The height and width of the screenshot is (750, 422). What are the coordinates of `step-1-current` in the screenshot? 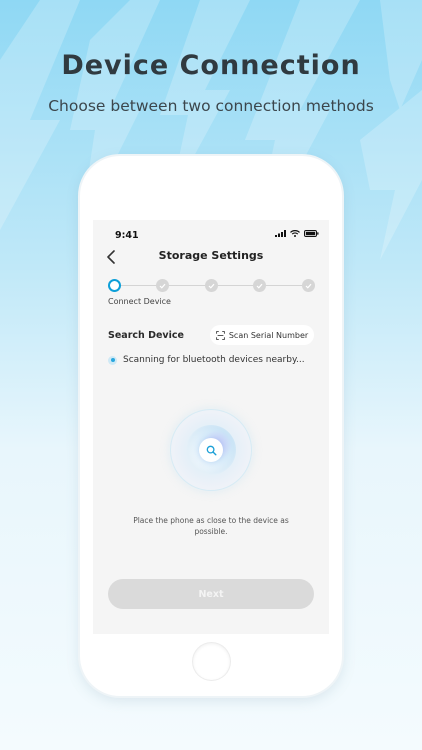 It's located at (114, 285).